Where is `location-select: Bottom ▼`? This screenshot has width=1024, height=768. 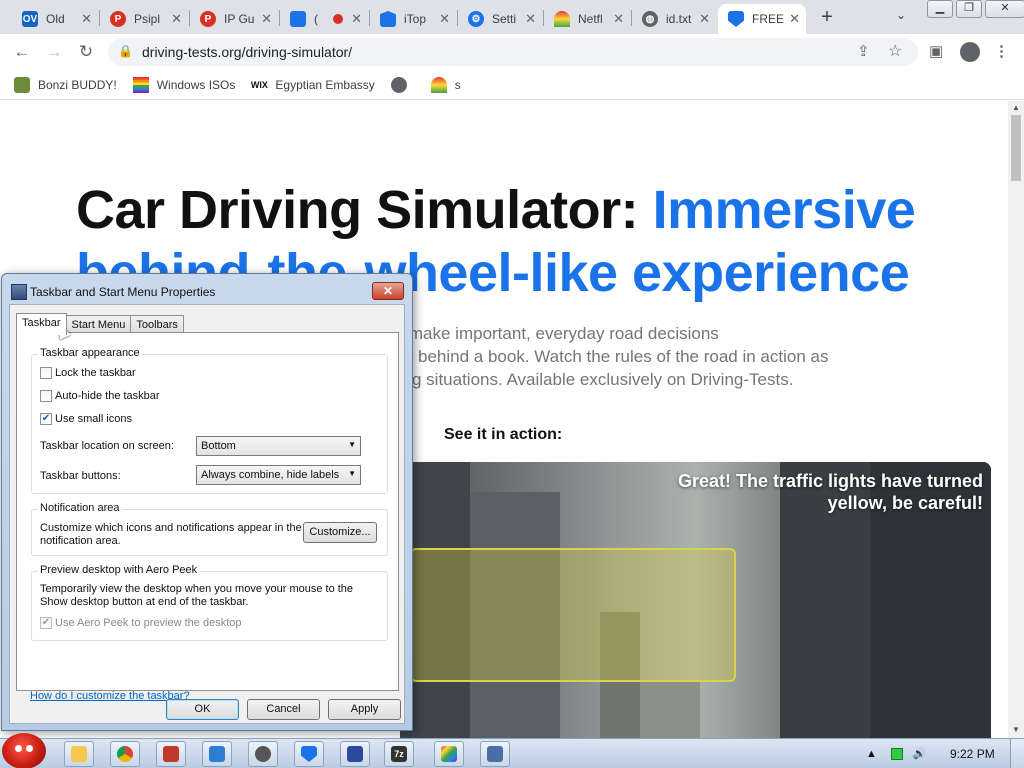
location-select: Bottom ▼ is located at coordinates (278, 446).